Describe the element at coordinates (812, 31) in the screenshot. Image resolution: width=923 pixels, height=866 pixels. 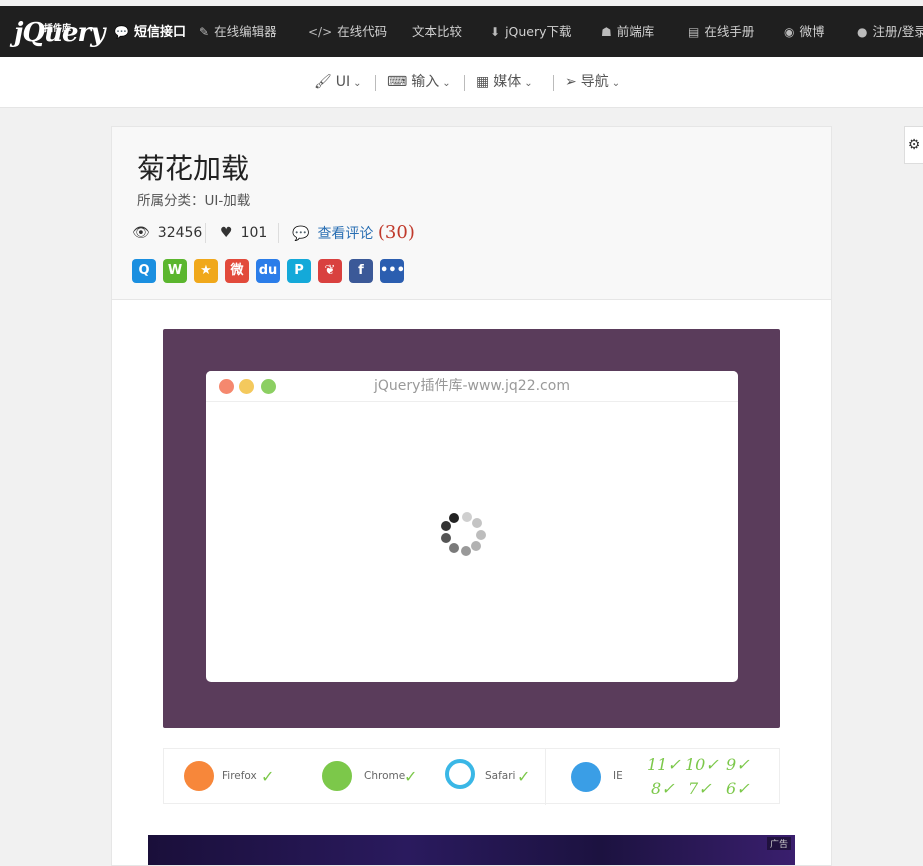
I see `nav-label: 微博` at that location.